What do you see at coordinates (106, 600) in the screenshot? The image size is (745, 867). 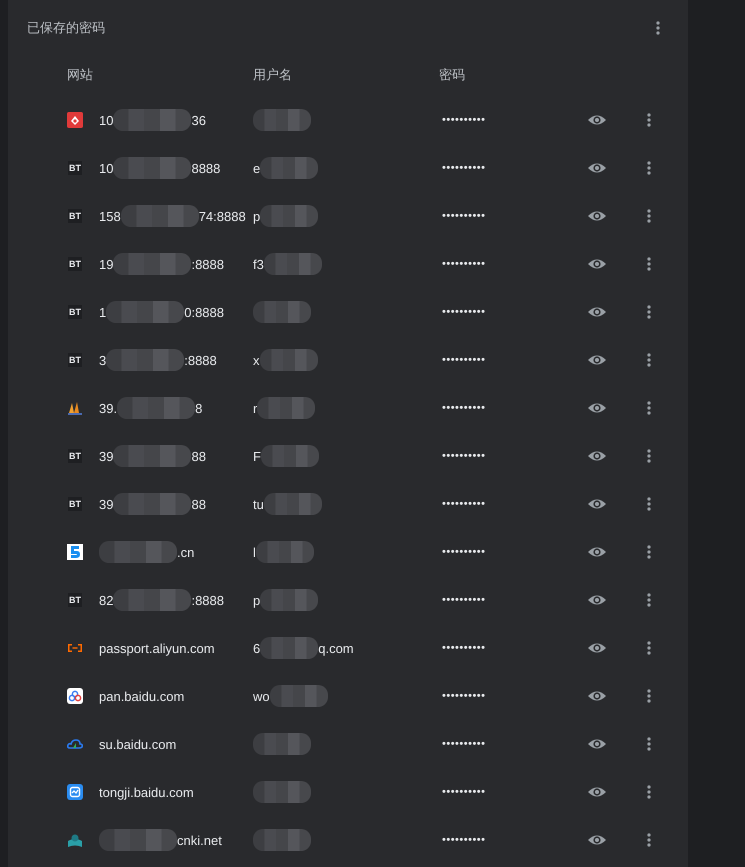 I see `text-fragment: 82` at bounding box center [106, 600].